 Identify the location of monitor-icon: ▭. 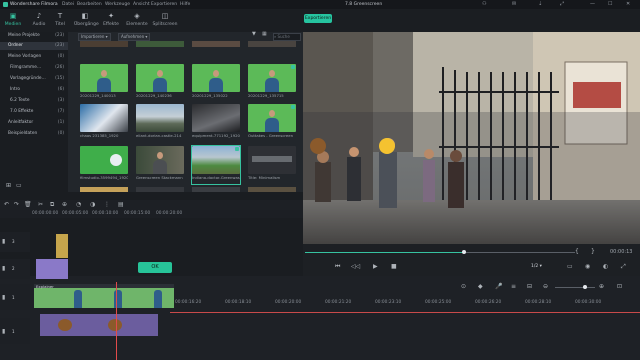
(570, 266).